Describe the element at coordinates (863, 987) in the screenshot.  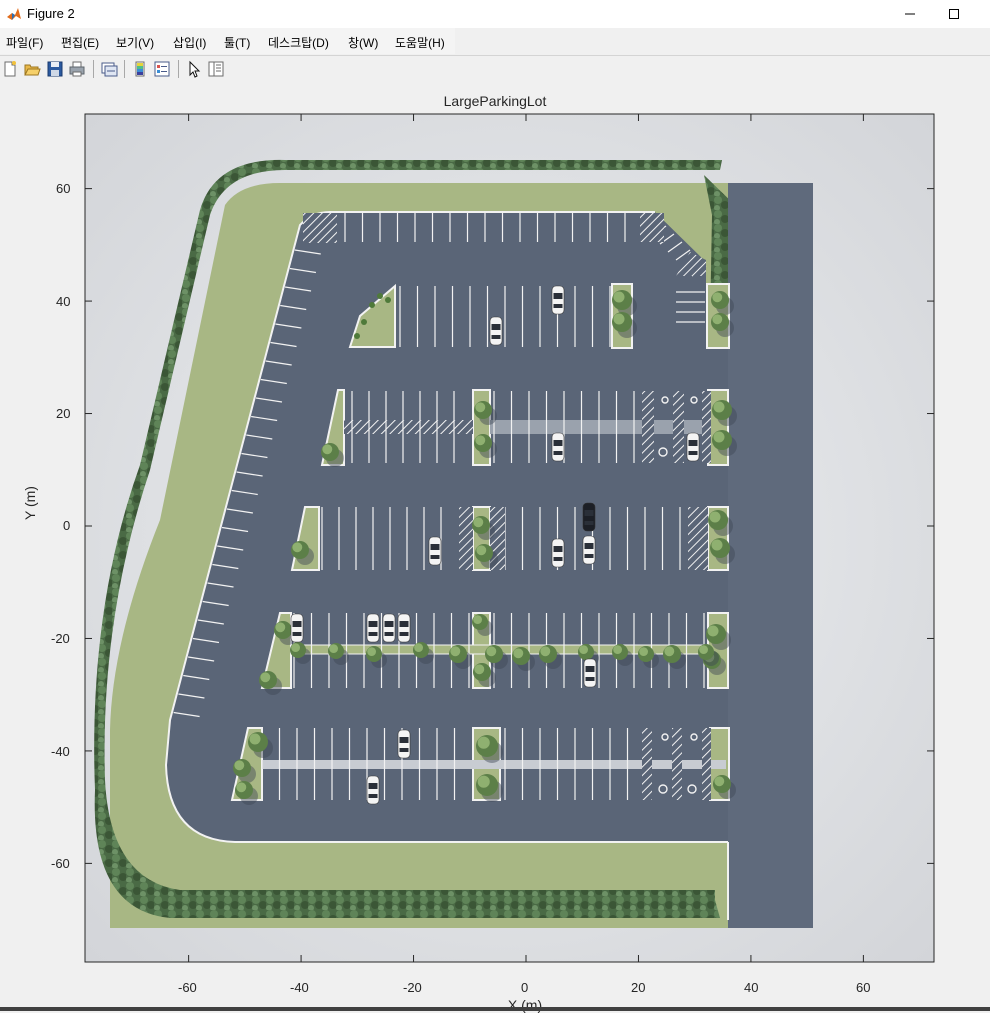
I see `x-tick-label: 60` at that location.